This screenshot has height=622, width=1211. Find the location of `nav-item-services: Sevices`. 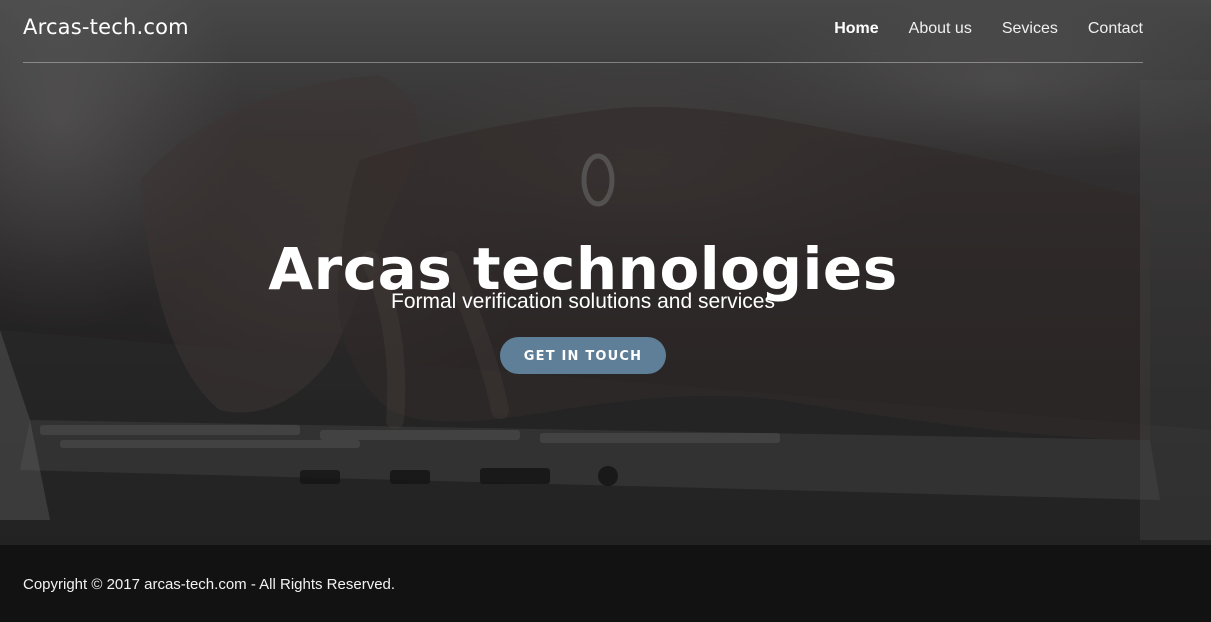

nav-item-services: Sevices is located at coordinates (1030, 29).